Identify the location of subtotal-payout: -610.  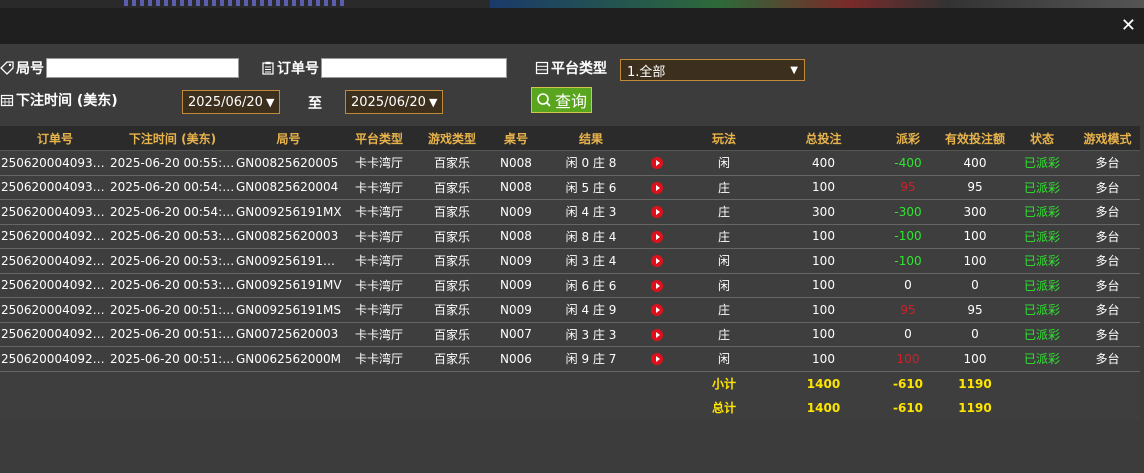
(908, 383).